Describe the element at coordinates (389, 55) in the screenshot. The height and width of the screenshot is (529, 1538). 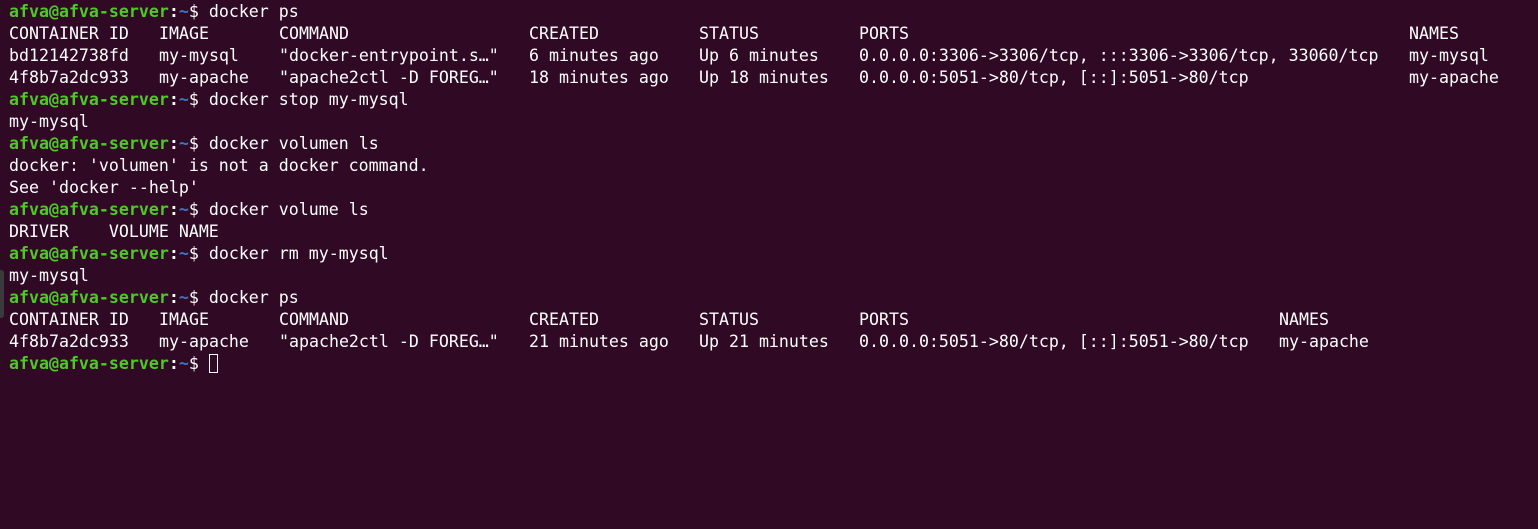
I see `cell-command: "docker-entrypoint.s…"` at that location.